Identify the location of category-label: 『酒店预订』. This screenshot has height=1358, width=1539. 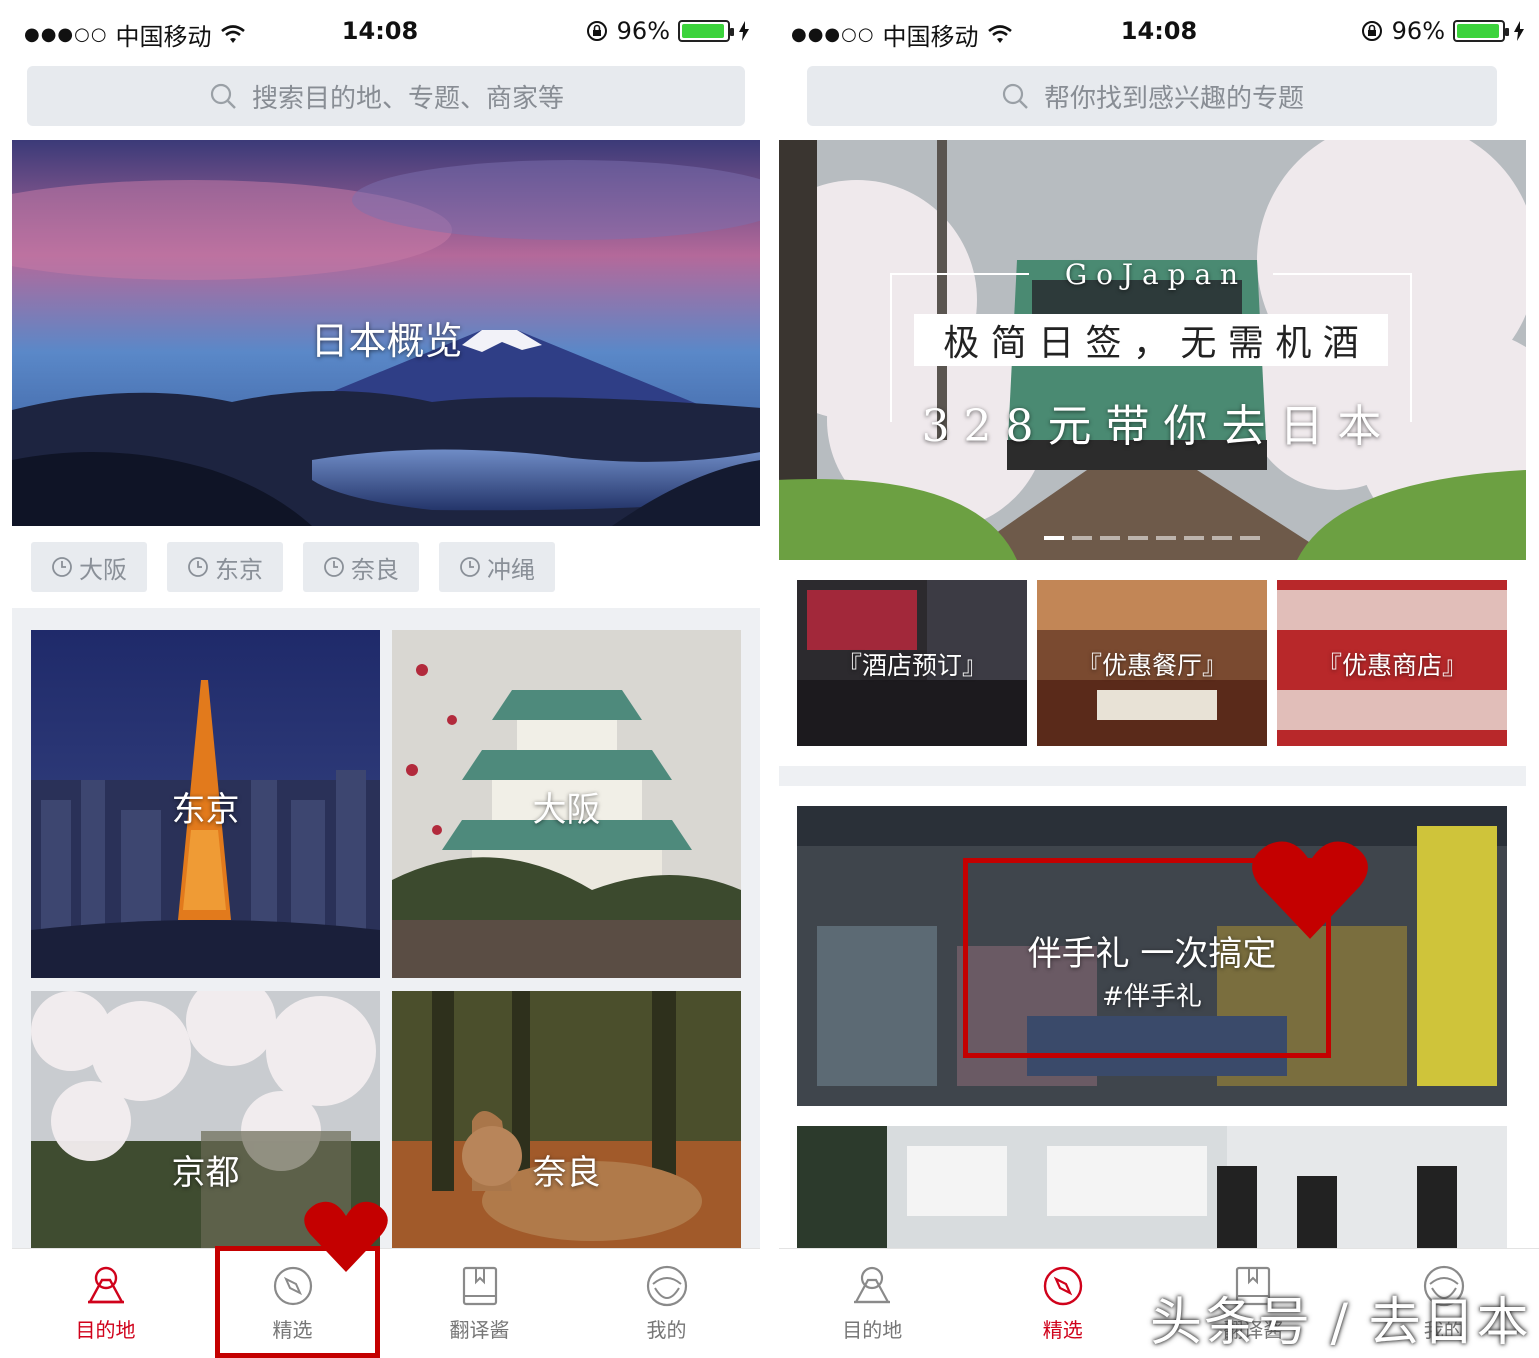
(911, 665).